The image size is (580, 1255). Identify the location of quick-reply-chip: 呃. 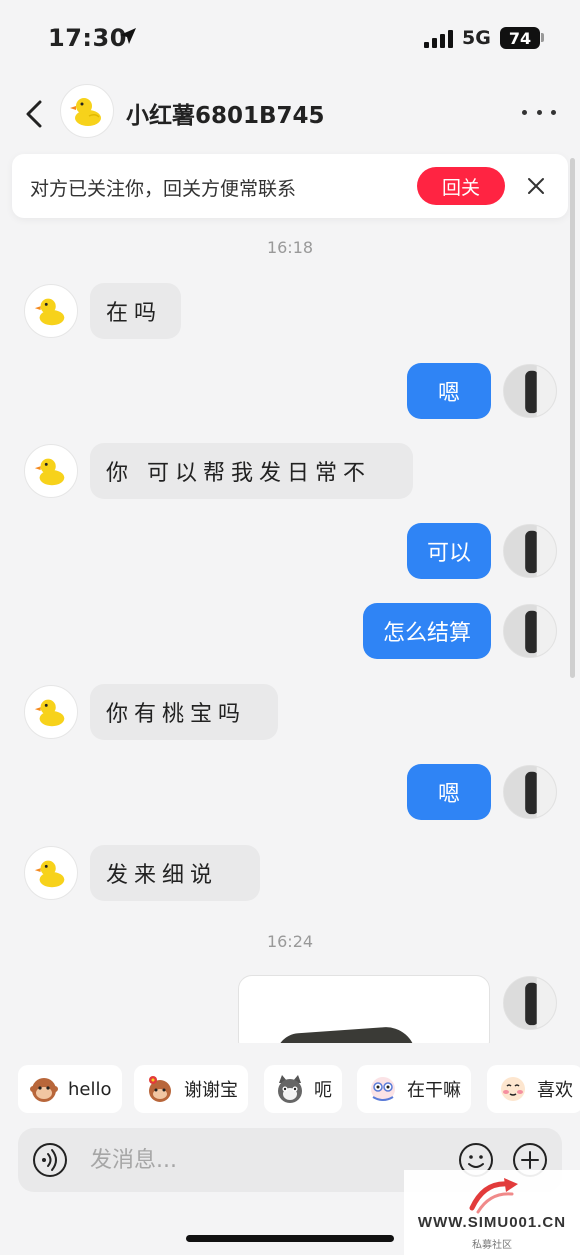
(303, 1089).